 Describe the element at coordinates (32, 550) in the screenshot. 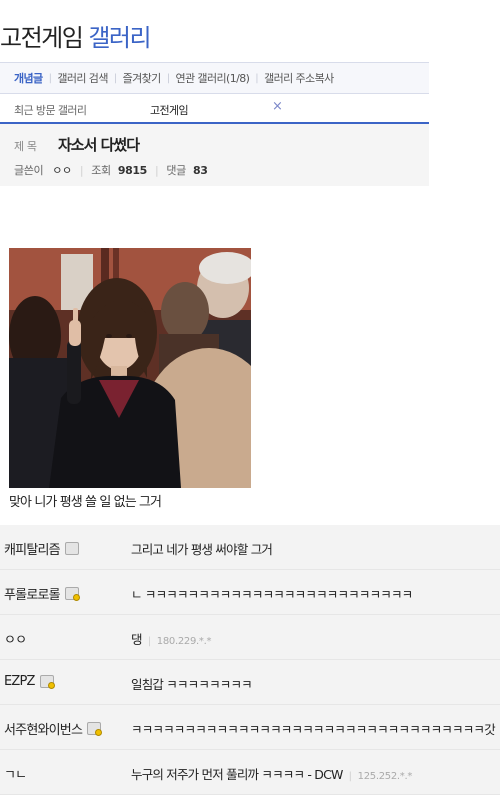

I see `comment-author-name: 캐피탈리즘` at that location.